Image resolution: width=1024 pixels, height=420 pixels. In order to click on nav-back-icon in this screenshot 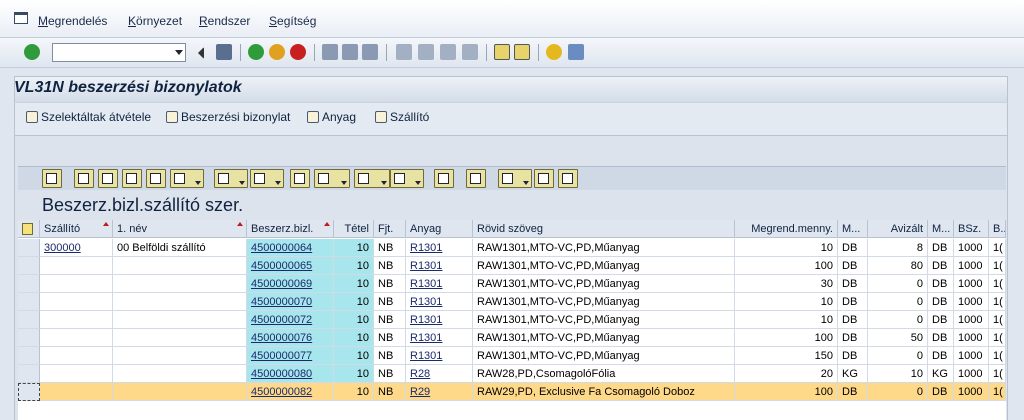, I will do `click(256, 52)`.